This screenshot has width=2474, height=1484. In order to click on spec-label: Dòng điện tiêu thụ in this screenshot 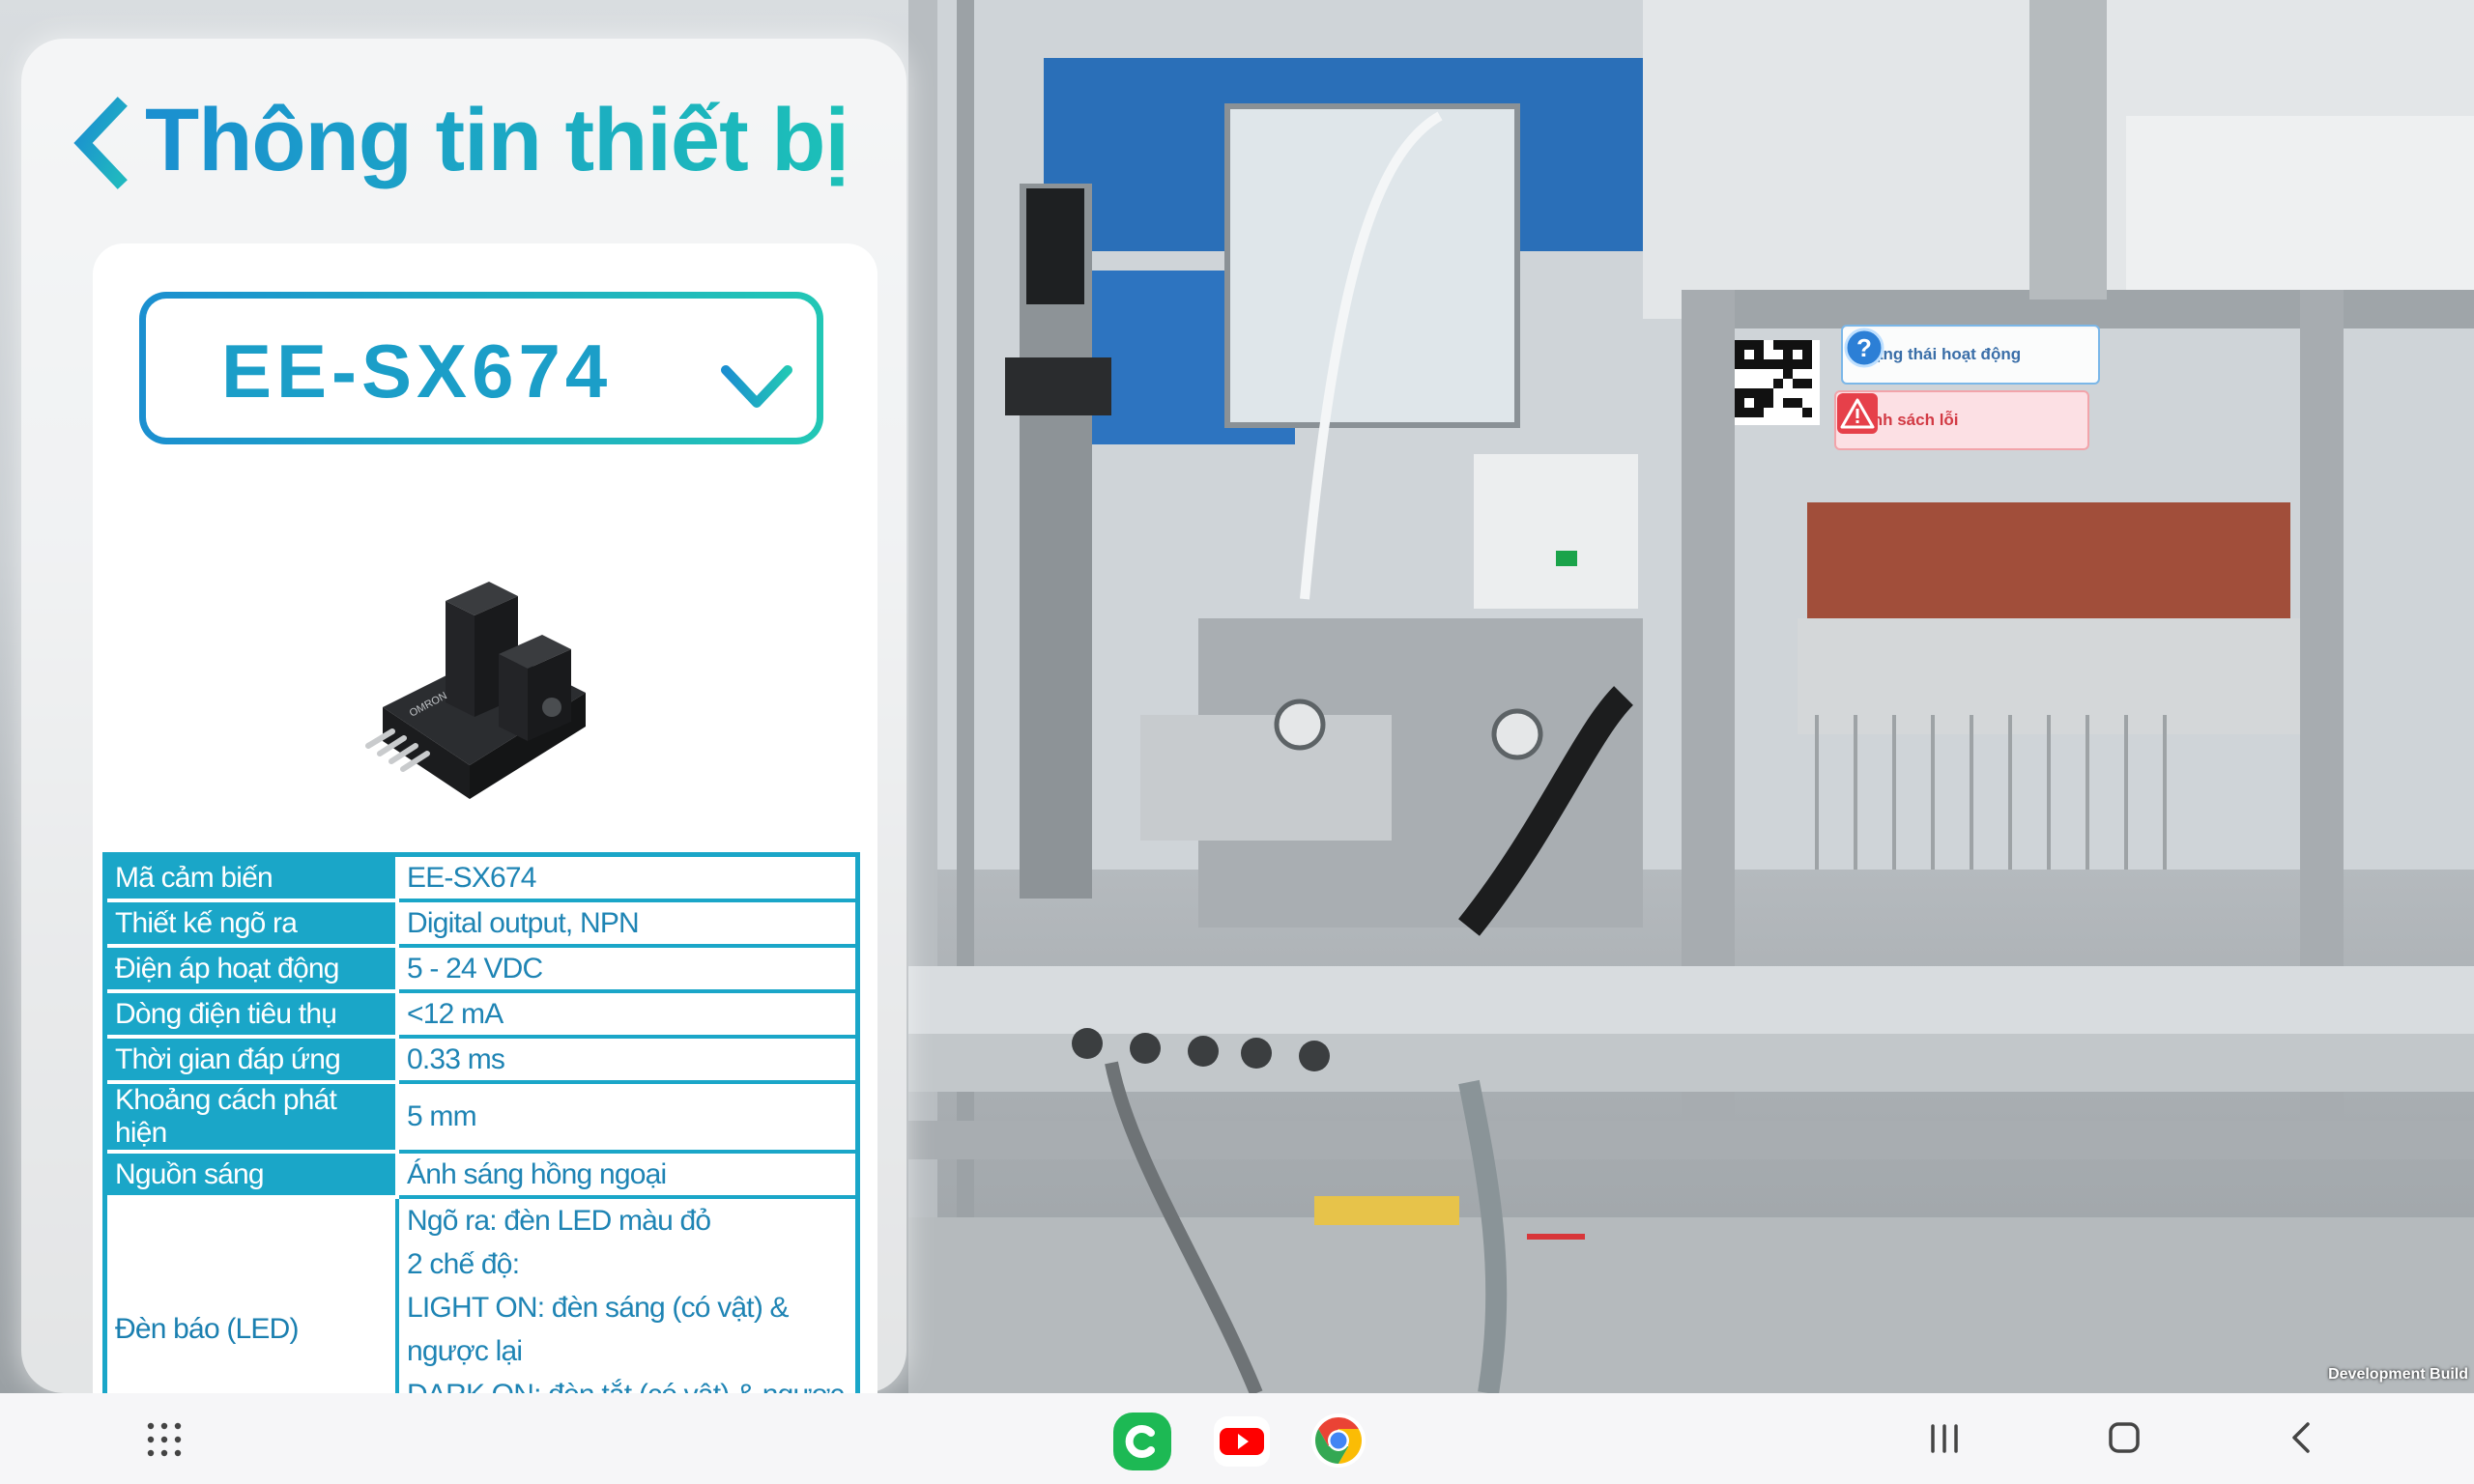, I will do `click(251, 1014)`.